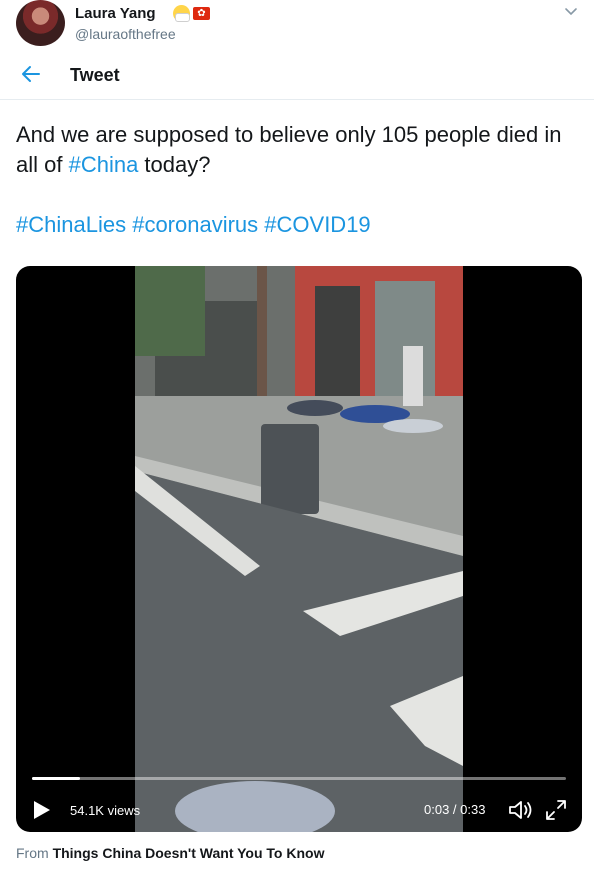 Image resolution: width=594 pixels, height=881 pixels. What do you see at coordinates (455, 809) in the screenshot?
I see `video-time: 0:03 / 0:33` at bounding box center [455, 809].